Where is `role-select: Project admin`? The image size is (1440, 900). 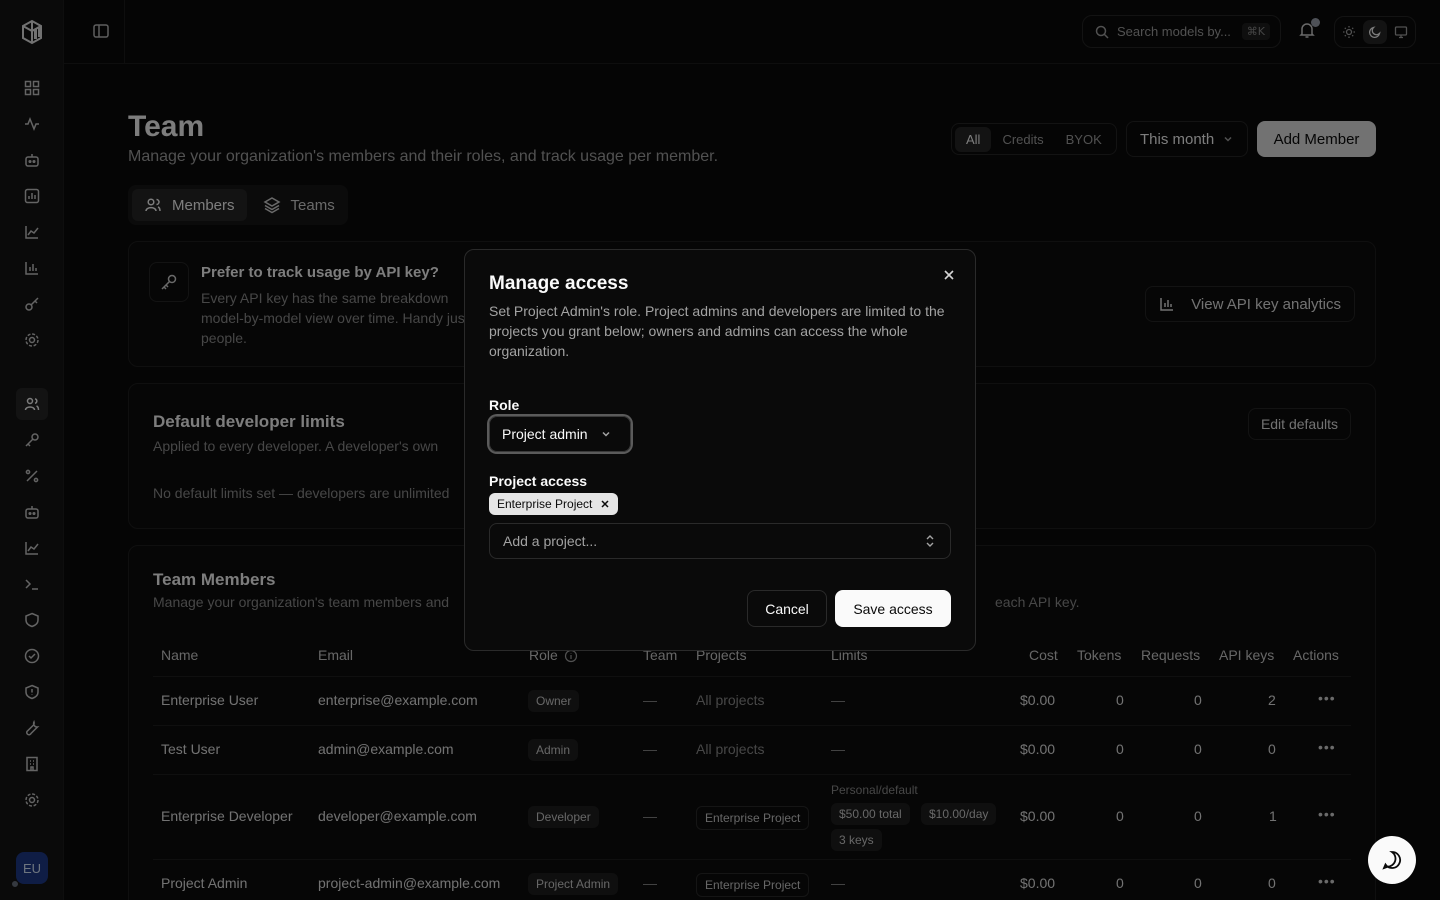
role-select: Project admin is located at coordinates (560, 434).